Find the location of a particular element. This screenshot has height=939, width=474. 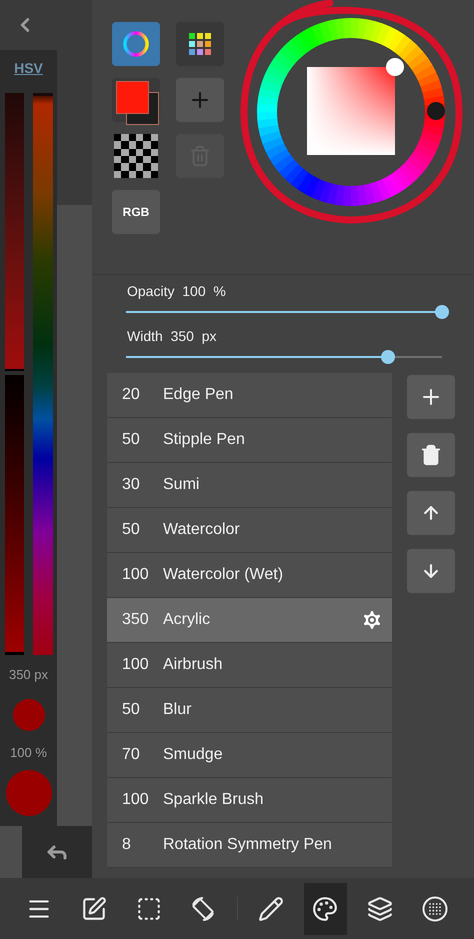

arrow-up-icon is located at coordinates (431, 513).